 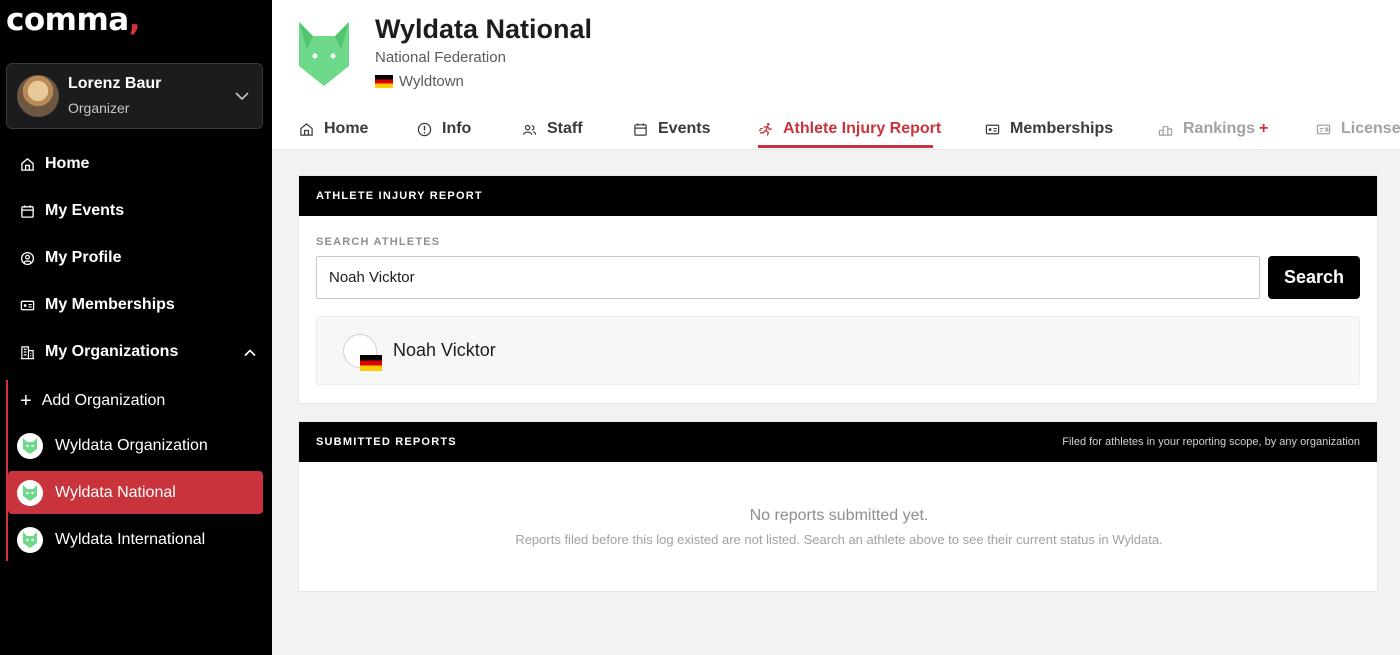 I want to click on sidebar-org-wyldata-international: Wyldata International, so click(x=135, y=539).